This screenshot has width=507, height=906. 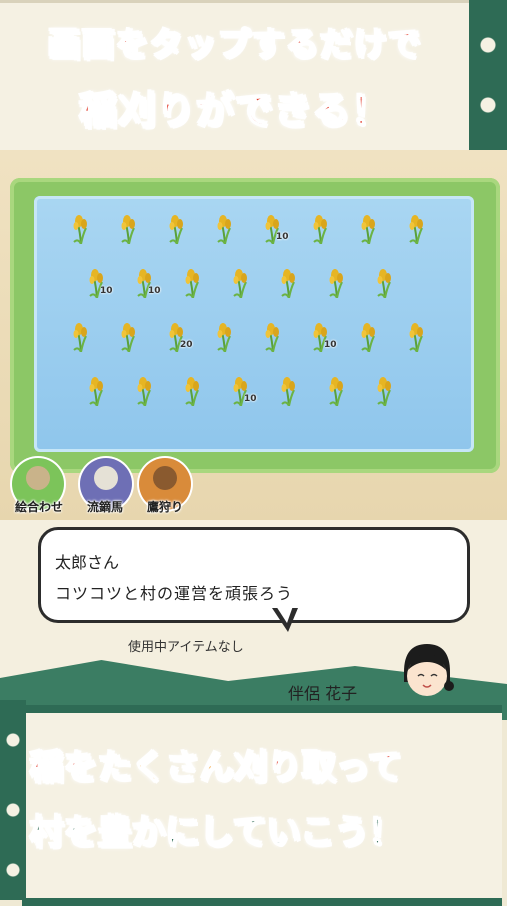 I want to click on hawk-icon, so click(x=165, y=478).